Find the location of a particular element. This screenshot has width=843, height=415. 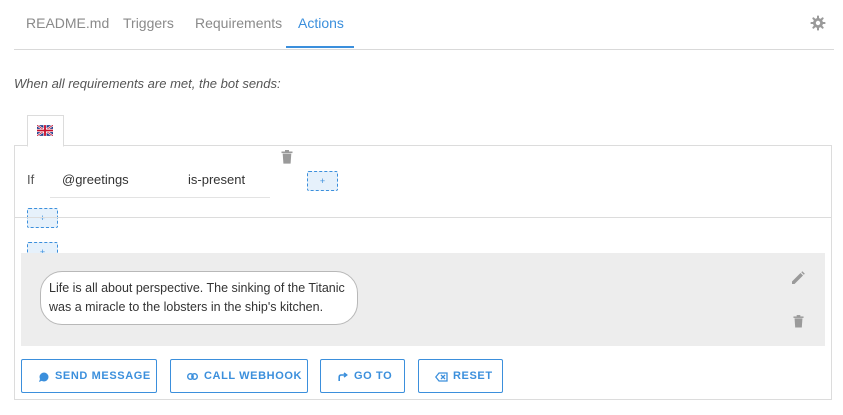

delete-message-trash-icon is located at coordinates (798, 321).